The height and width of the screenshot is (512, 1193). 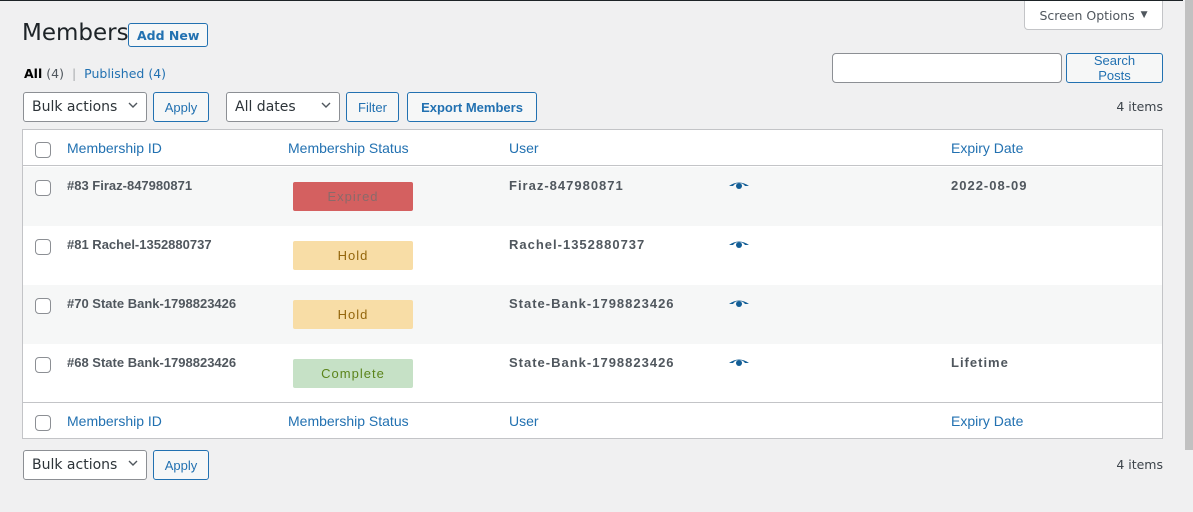 What do you see at coordinates (353, 196) in the screenshot?
I see `status-badge: Expired` at bounding box center [353, 196].